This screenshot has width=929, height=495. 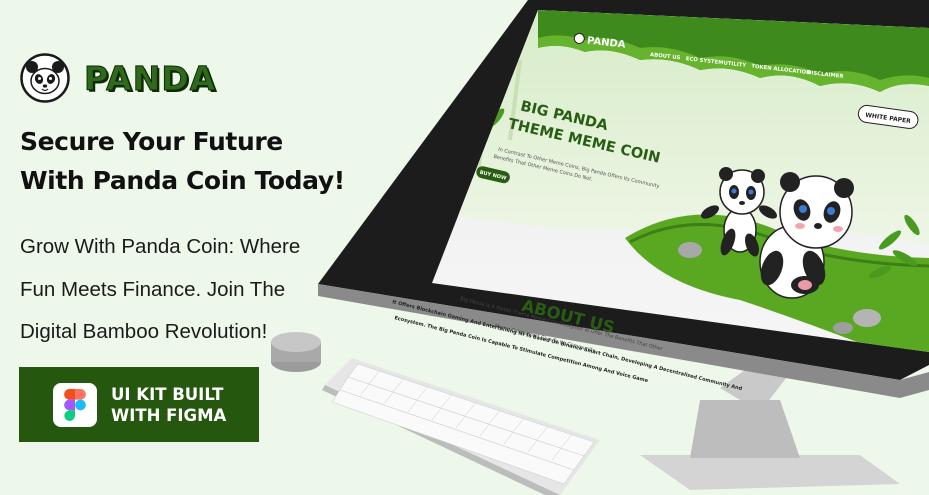 I want to click on mouse, so click(x=296, y=352).